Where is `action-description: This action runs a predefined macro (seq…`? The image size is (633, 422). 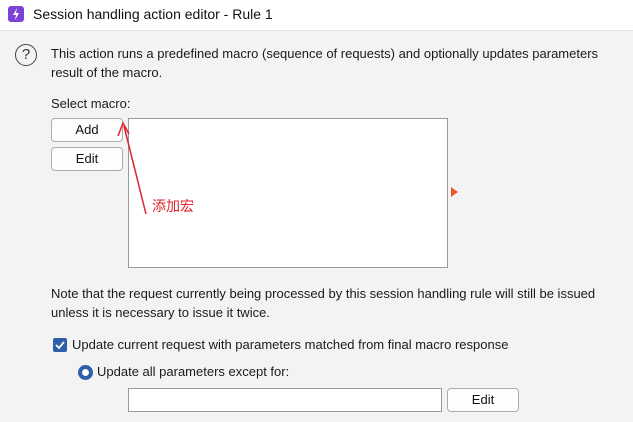 action-description: This action runs a predefined macro (seq… is located at coordinates (342, 63).